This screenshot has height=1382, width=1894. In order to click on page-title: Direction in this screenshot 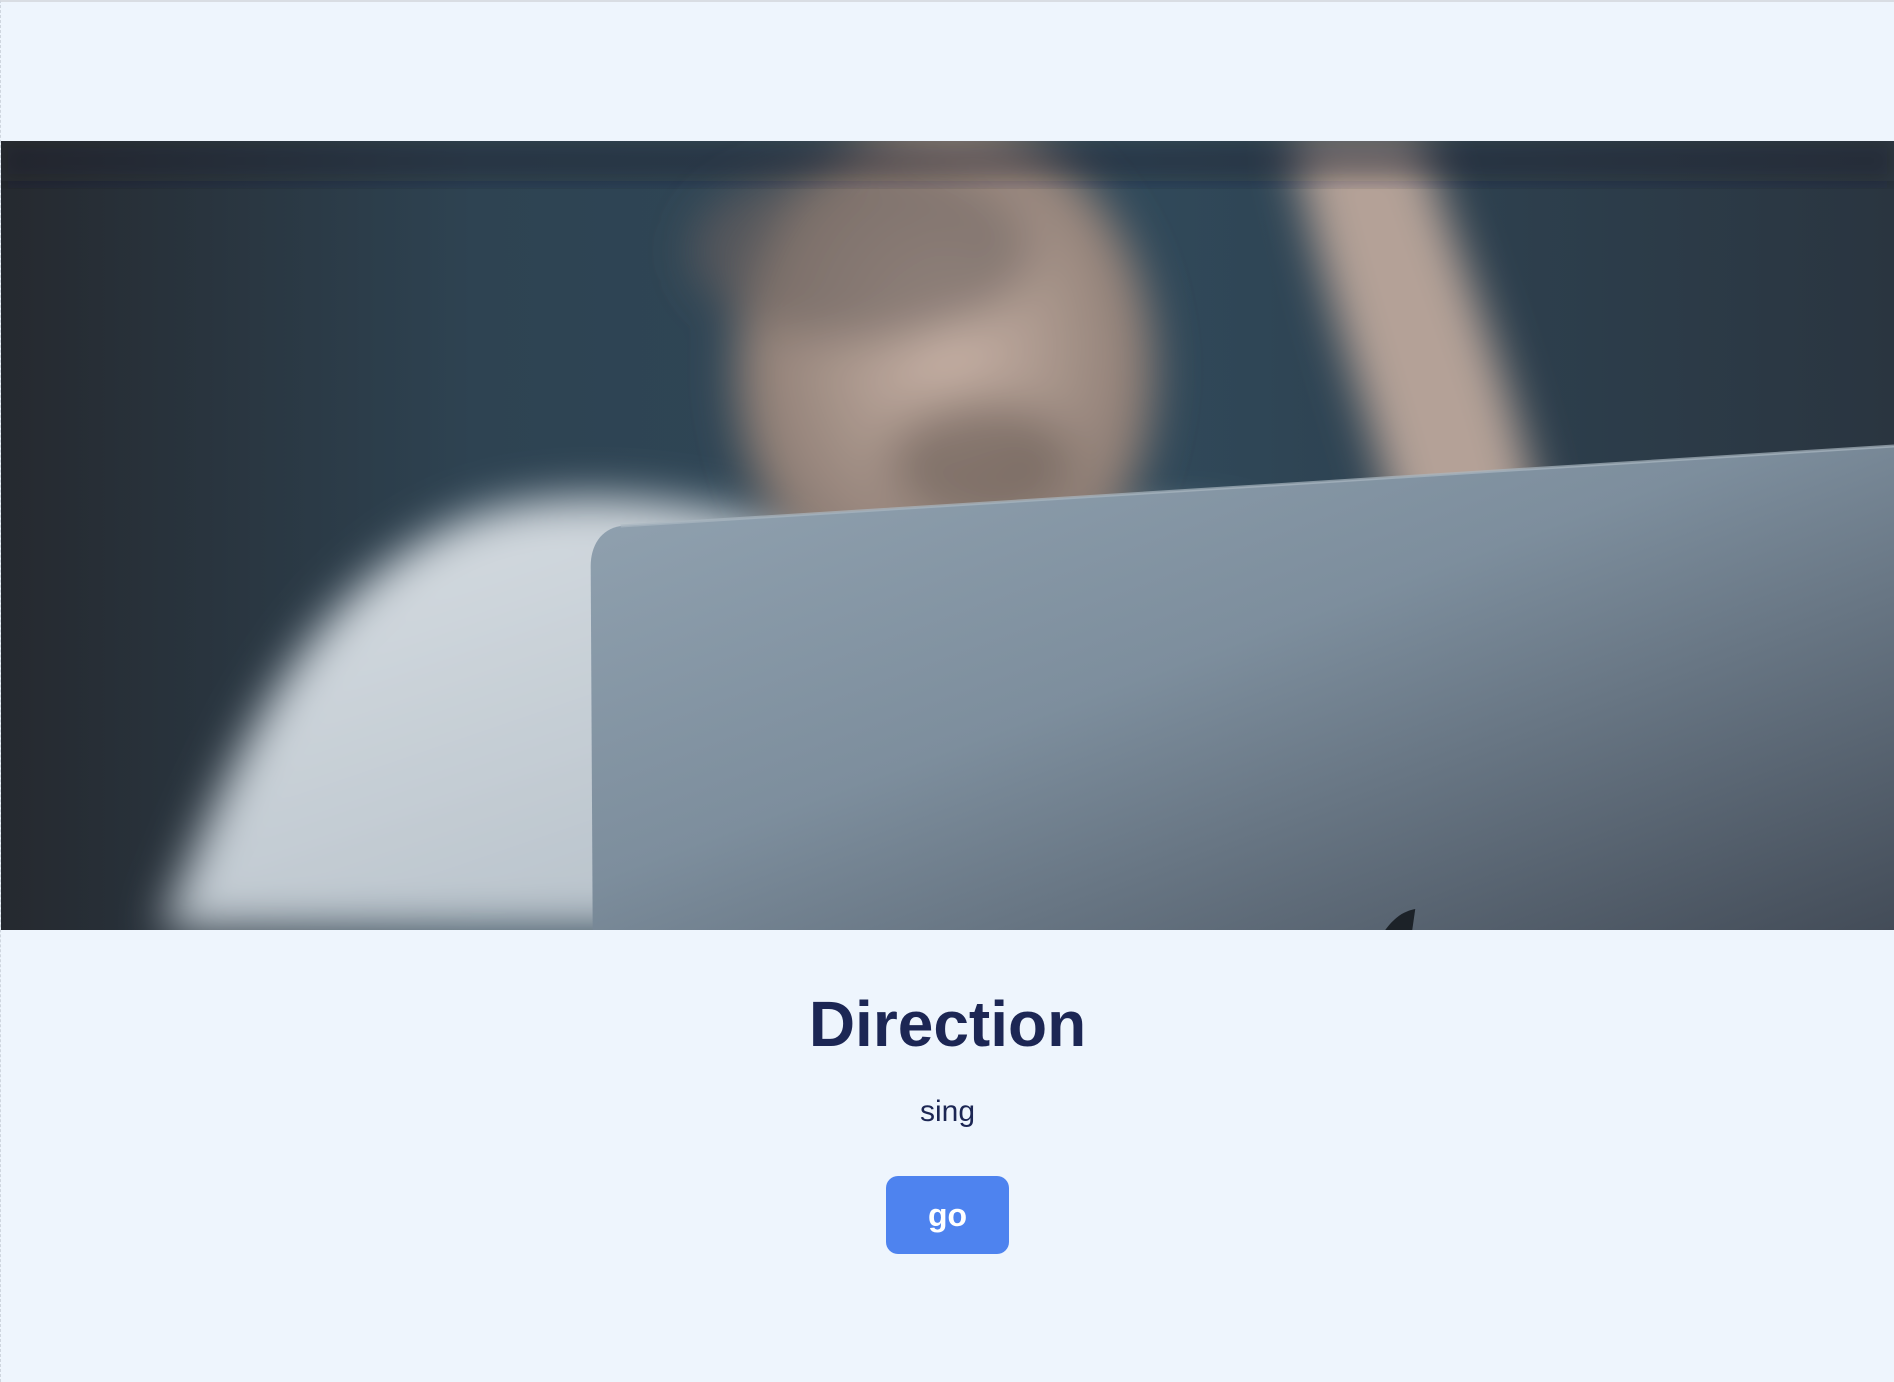, I will do `click(947, 1024)`.